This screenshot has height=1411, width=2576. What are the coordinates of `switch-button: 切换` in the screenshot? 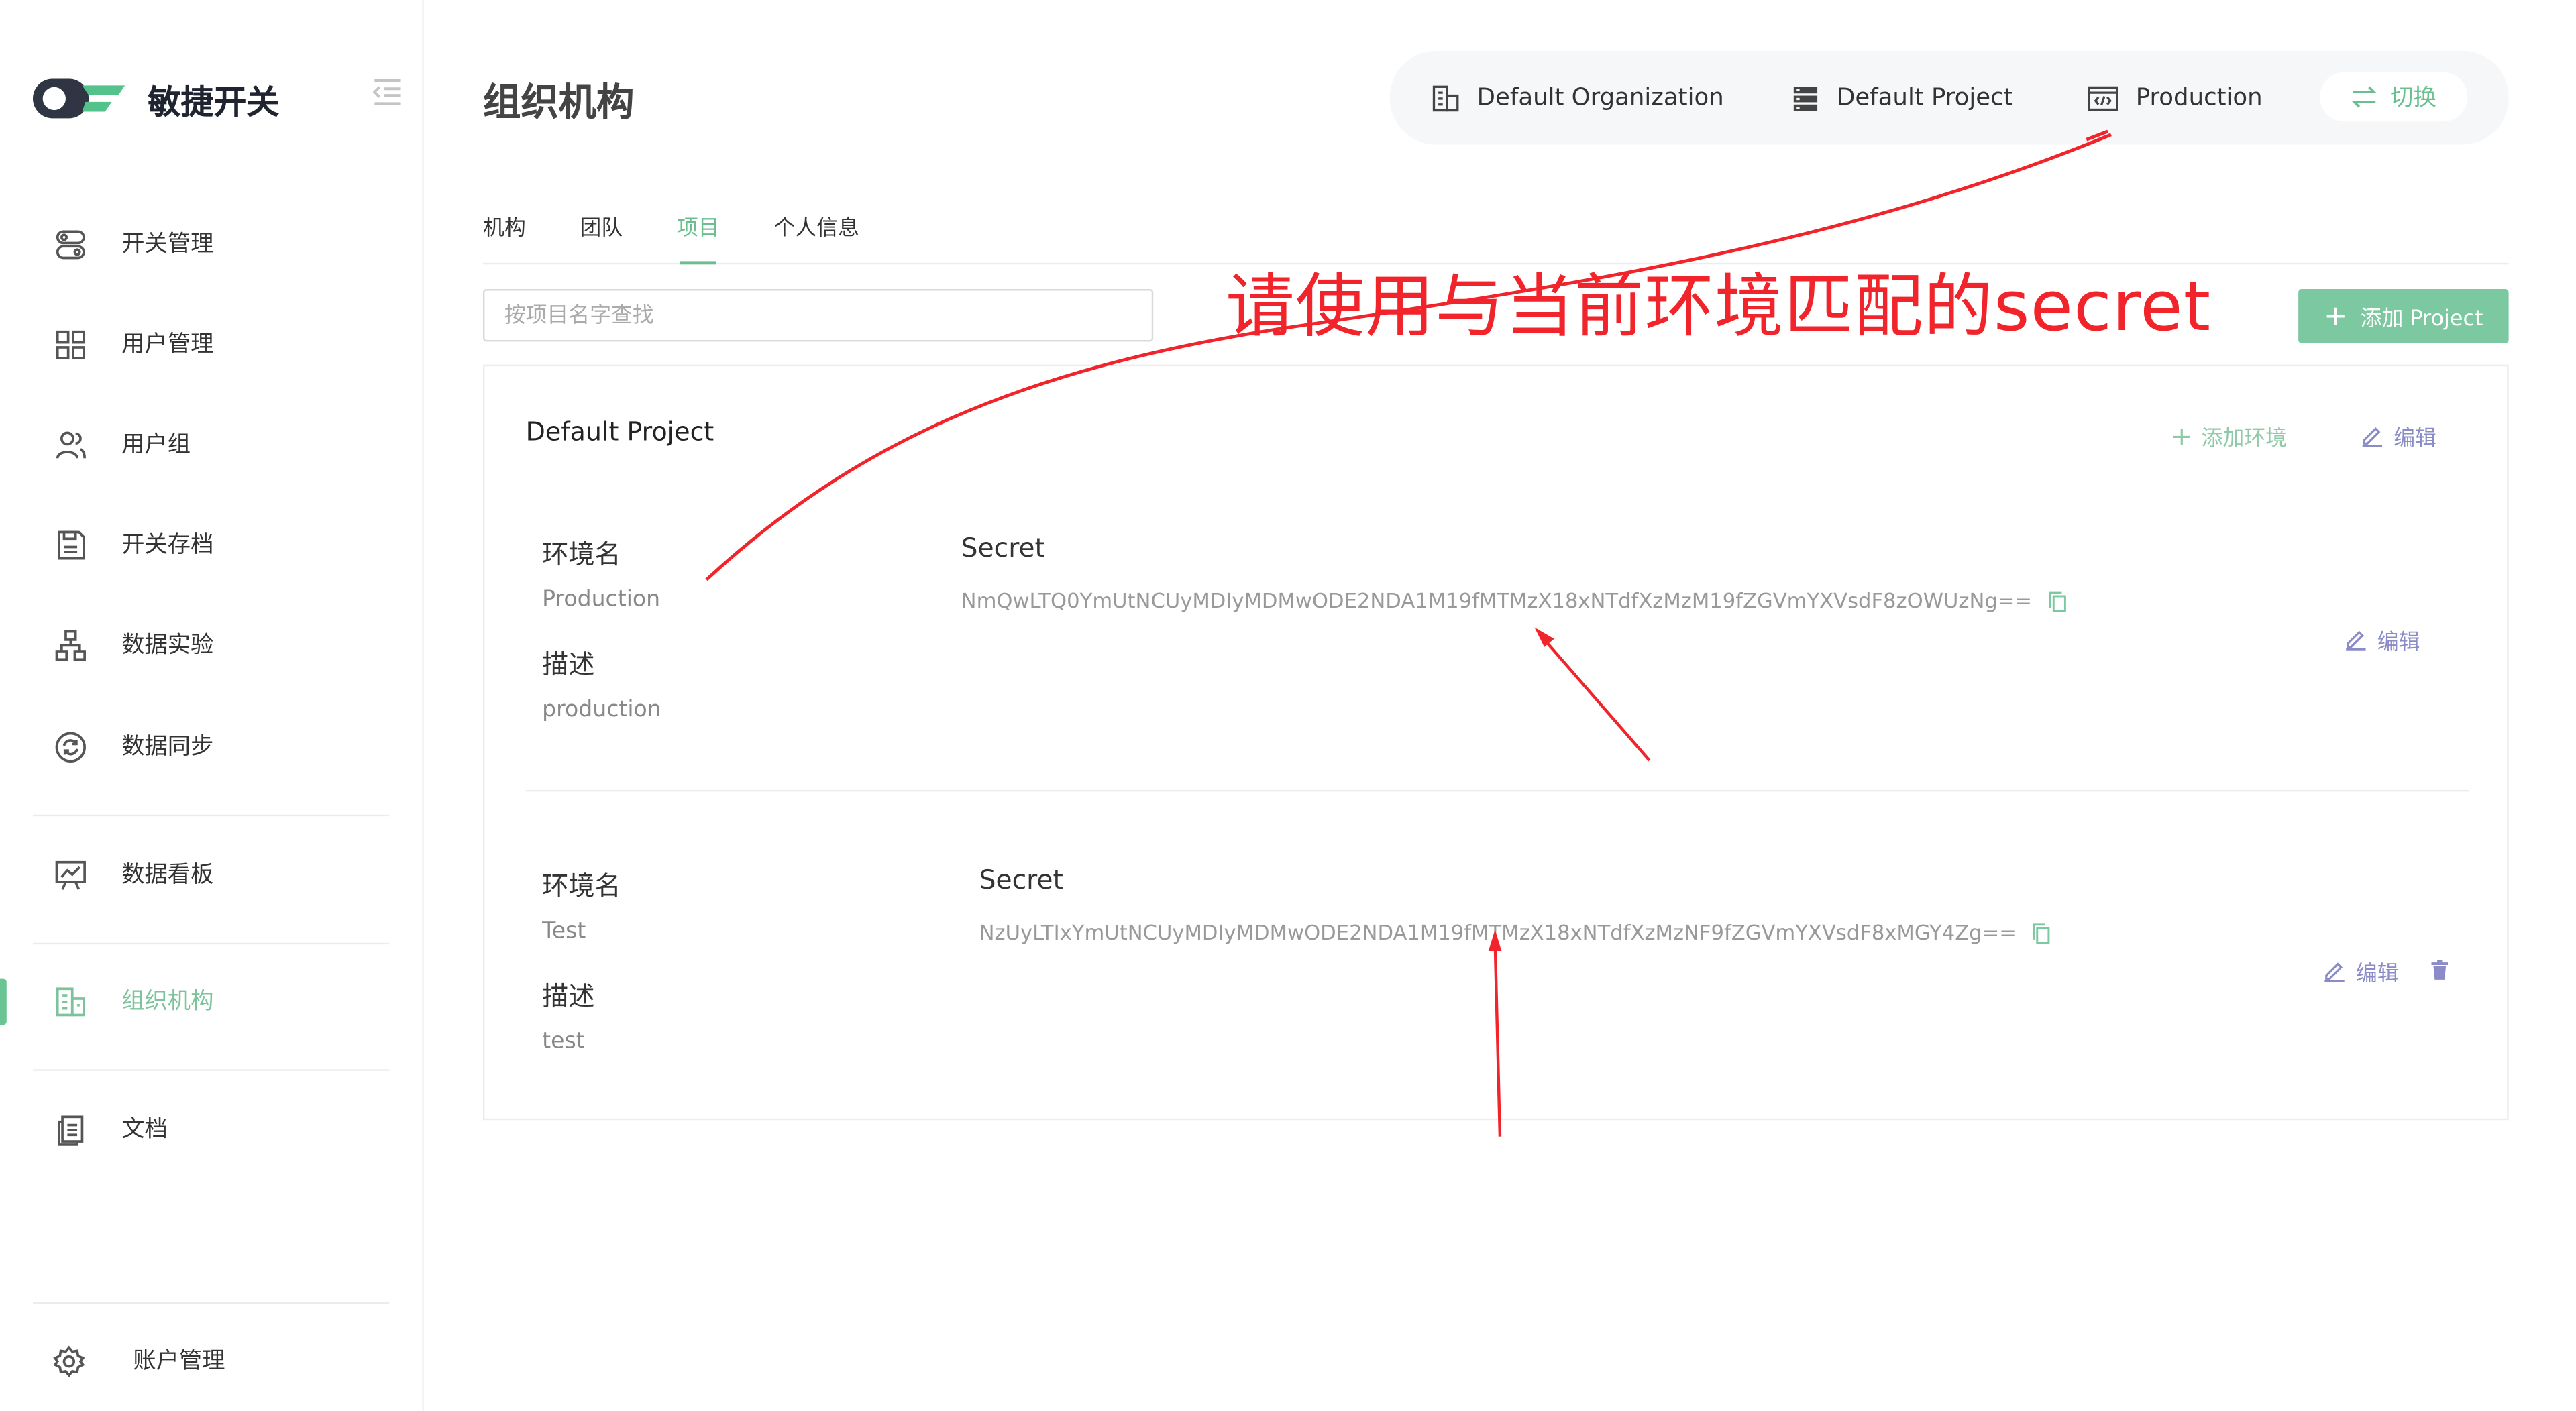 It's located at (2393, 97).